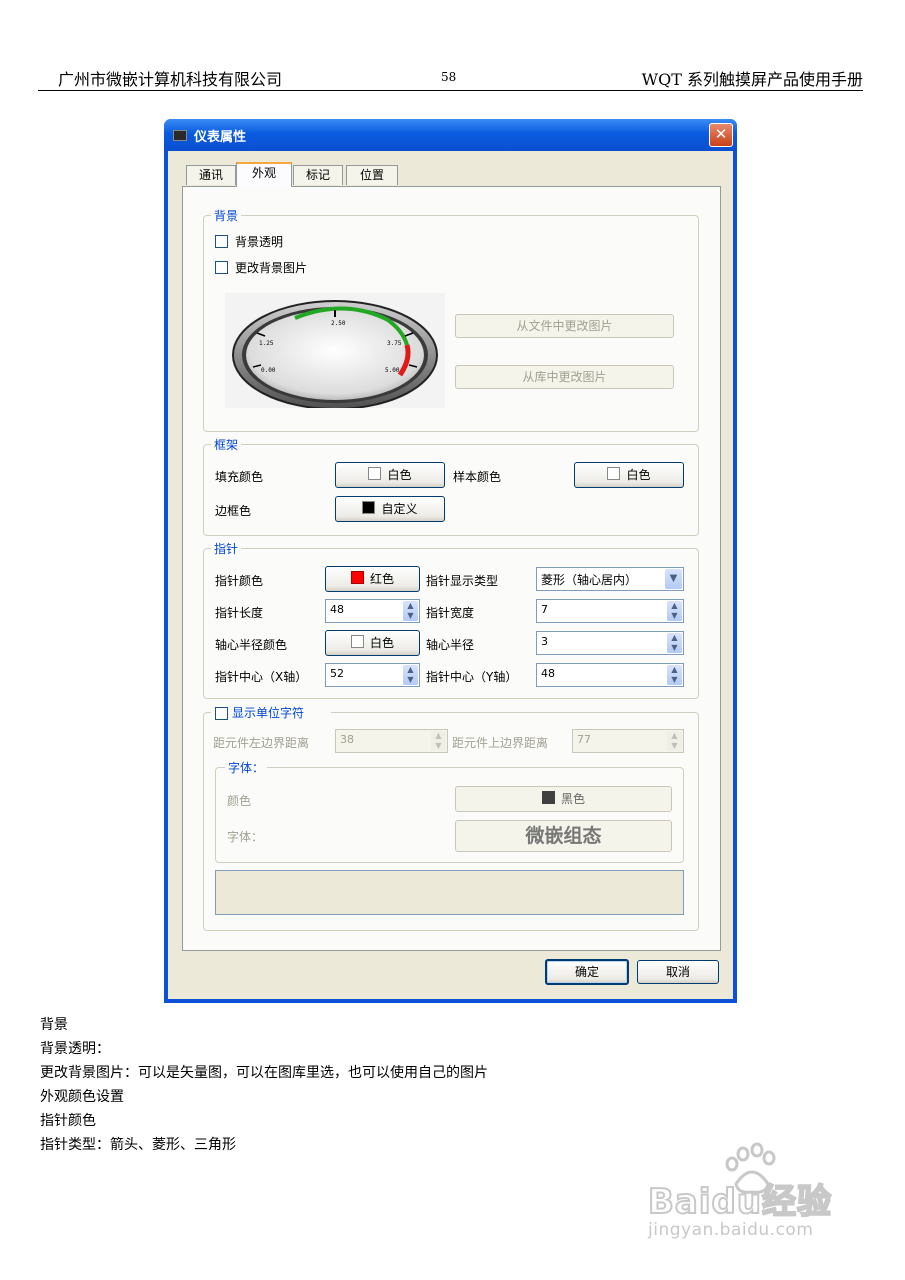 This screenshot has width=905, height=1280. Describe the element at coordinates (450, 135) in the screenshot. I see `title-bar: 仪表属性 ✕` at that location.